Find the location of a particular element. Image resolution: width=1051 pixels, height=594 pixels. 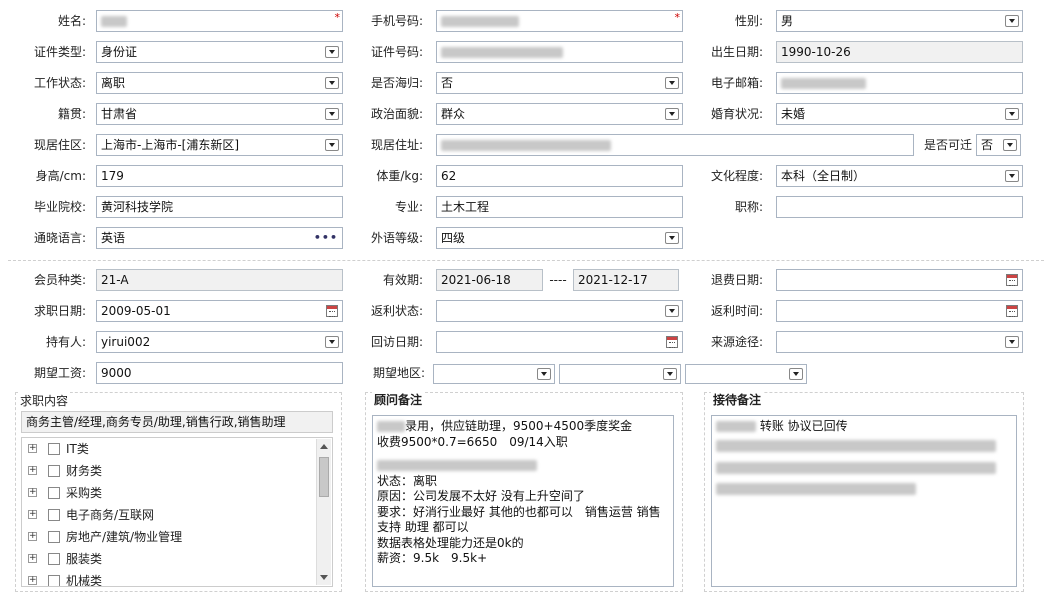

scroll-down-icon is located at coordinates (324, 577).